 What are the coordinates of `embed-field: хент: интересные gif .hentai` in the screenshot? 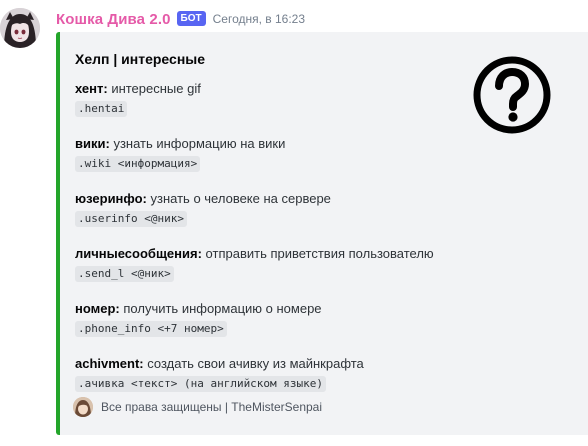 It's located at (138, 98).